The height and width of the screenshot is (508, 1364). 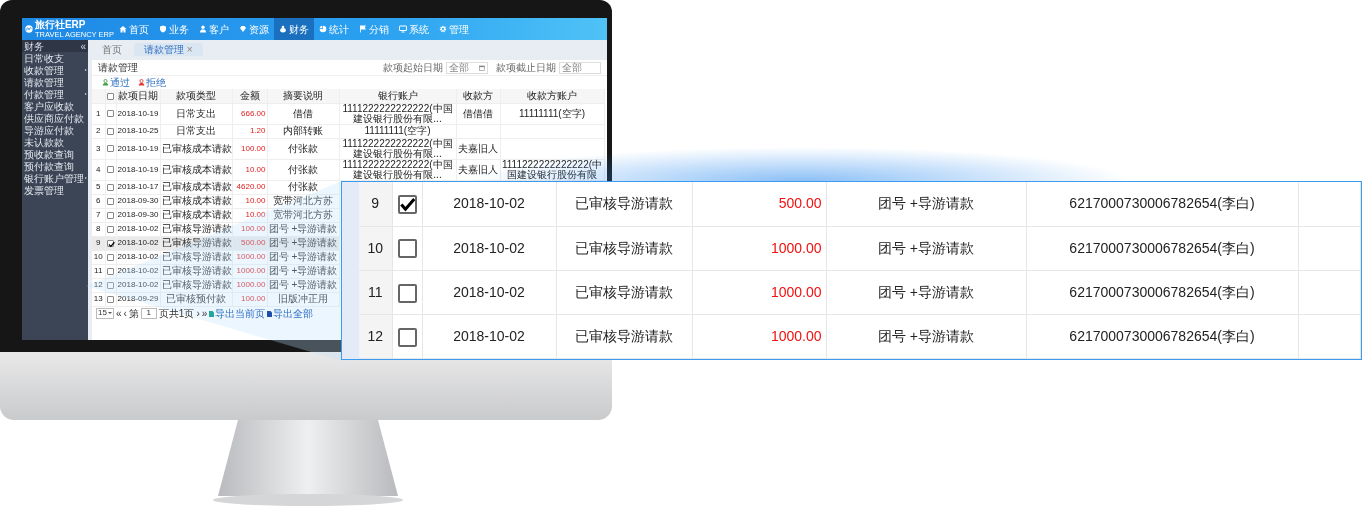 I want to click on page-nav-button: ‹, so click(x=125, y=313).